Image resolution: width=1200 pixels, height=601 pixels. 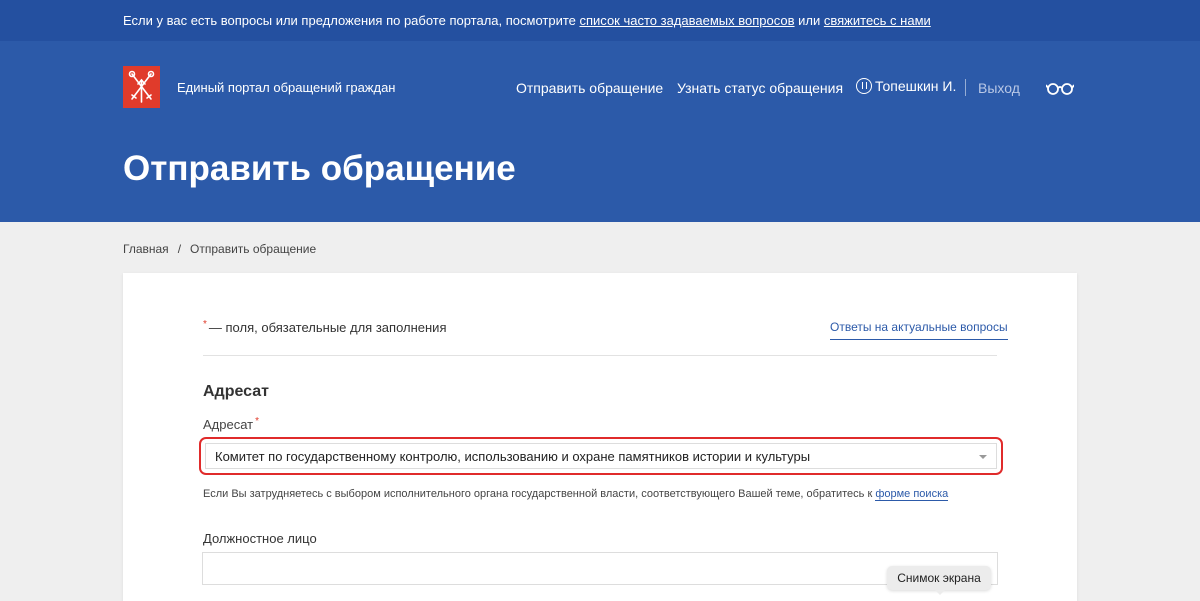 I want to click on faq-answers-link: Ответы на актуальные вопросы, so click(x=919, y=330).